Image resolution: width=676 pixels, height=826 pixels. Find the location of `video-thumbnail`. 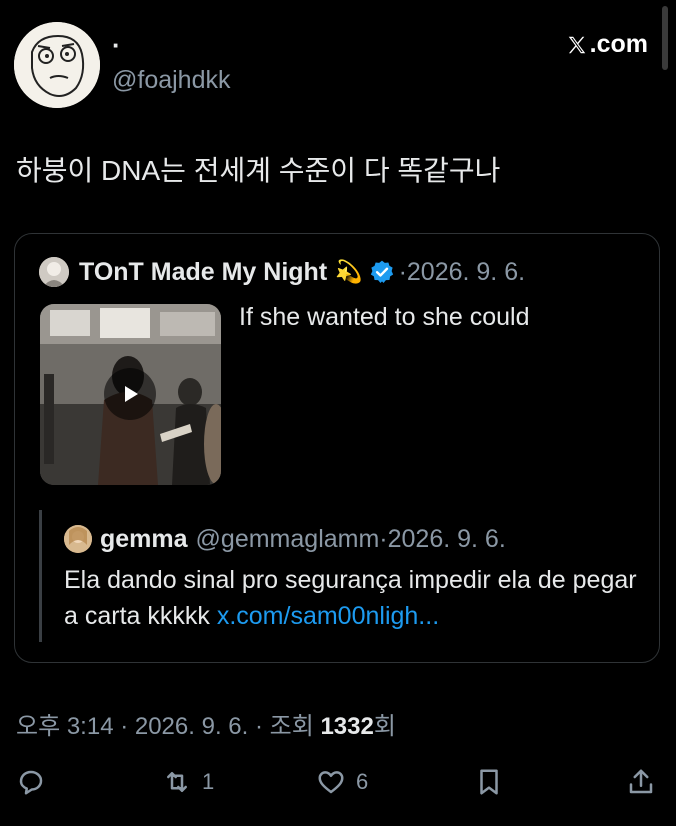

video-thumbnail is located at coordinates (130, 394).